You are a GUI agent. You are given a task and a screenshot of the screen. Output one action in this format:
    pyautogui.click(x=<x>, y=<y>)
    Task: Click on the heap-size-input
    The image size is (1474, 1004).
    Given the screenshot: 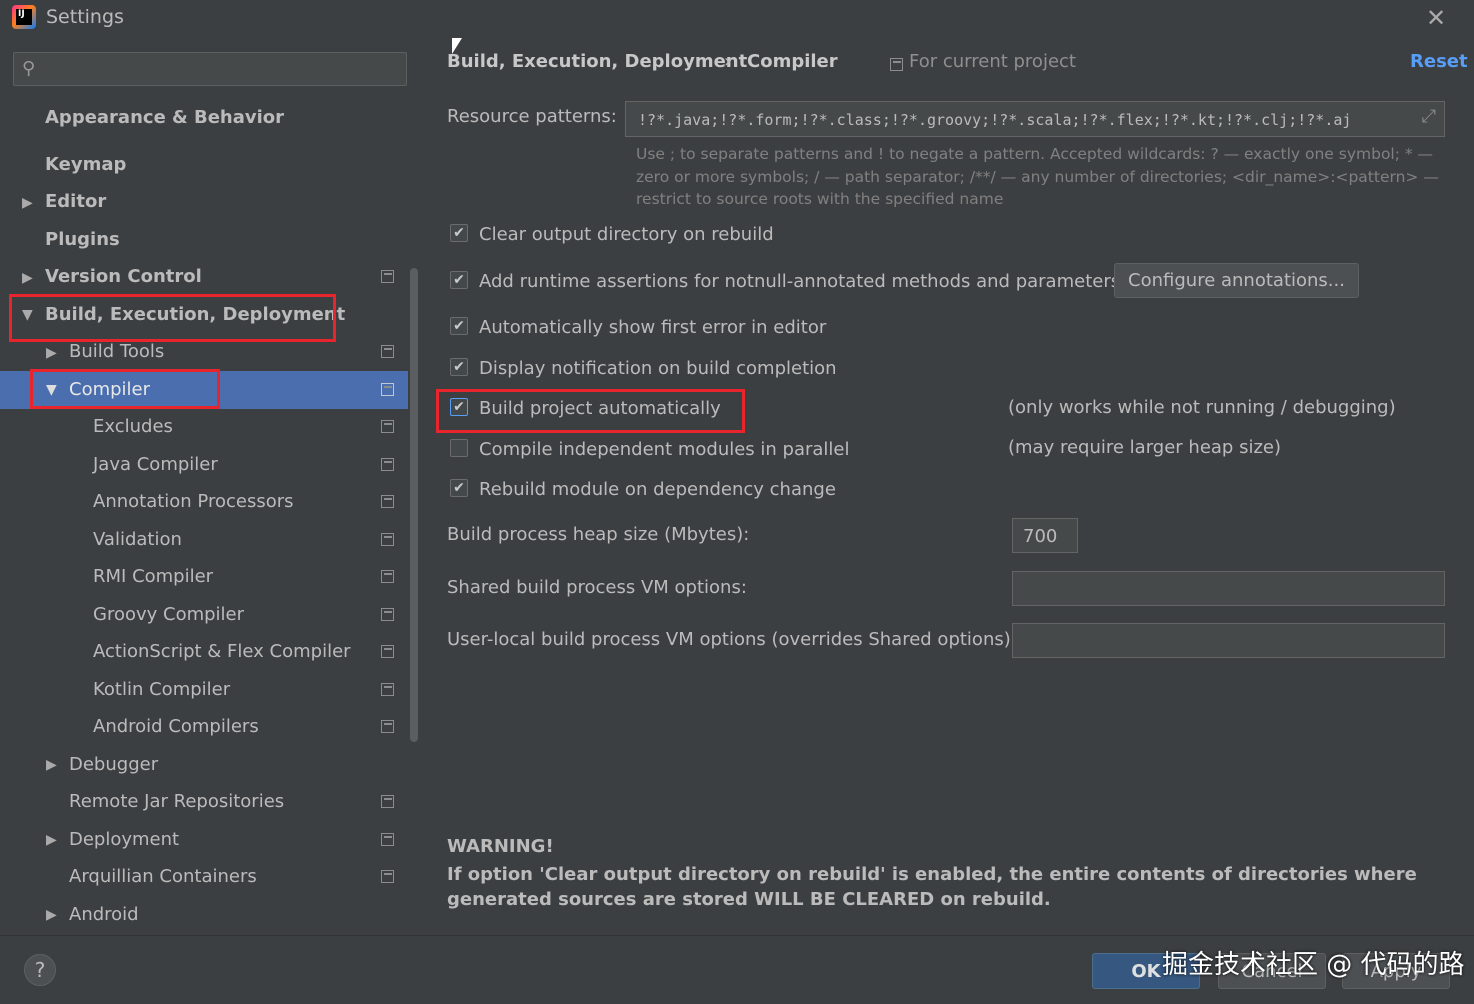 What is the action you would take?
    pyautogui.click(x=1052, y=536)
    